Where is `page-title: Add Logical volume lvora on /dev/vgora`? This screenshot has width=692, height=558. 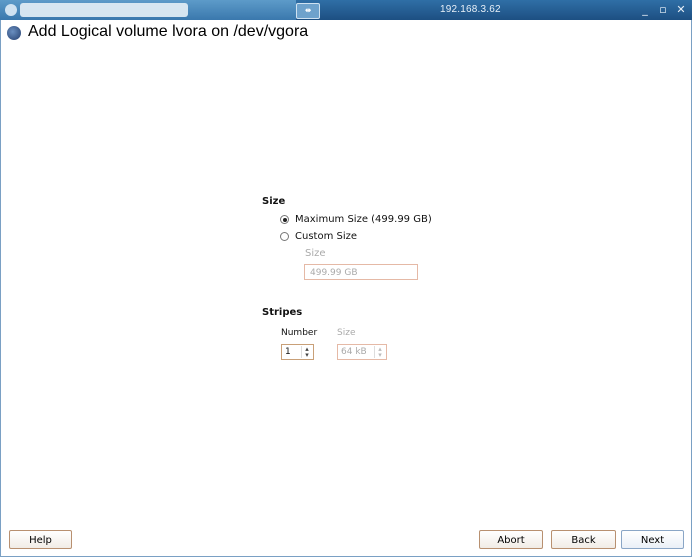
page-title: Add Logical volume lvora on /dev/vgora is located at coordinates (168, 31).